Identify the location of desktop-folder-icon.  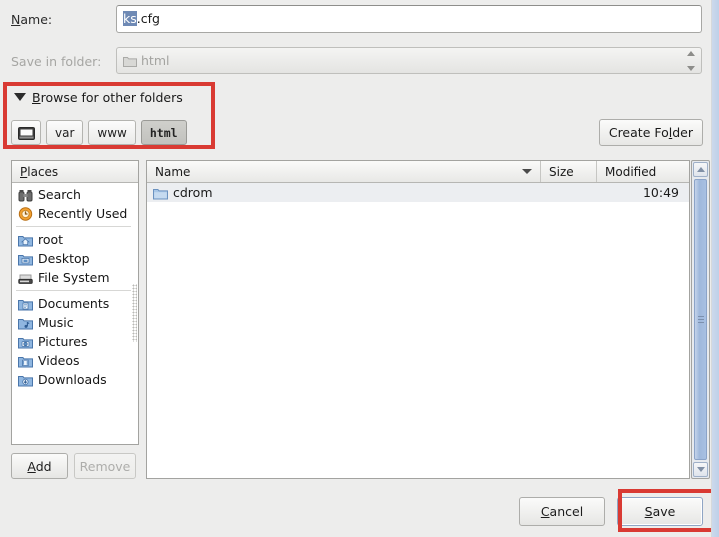
(25, 258).